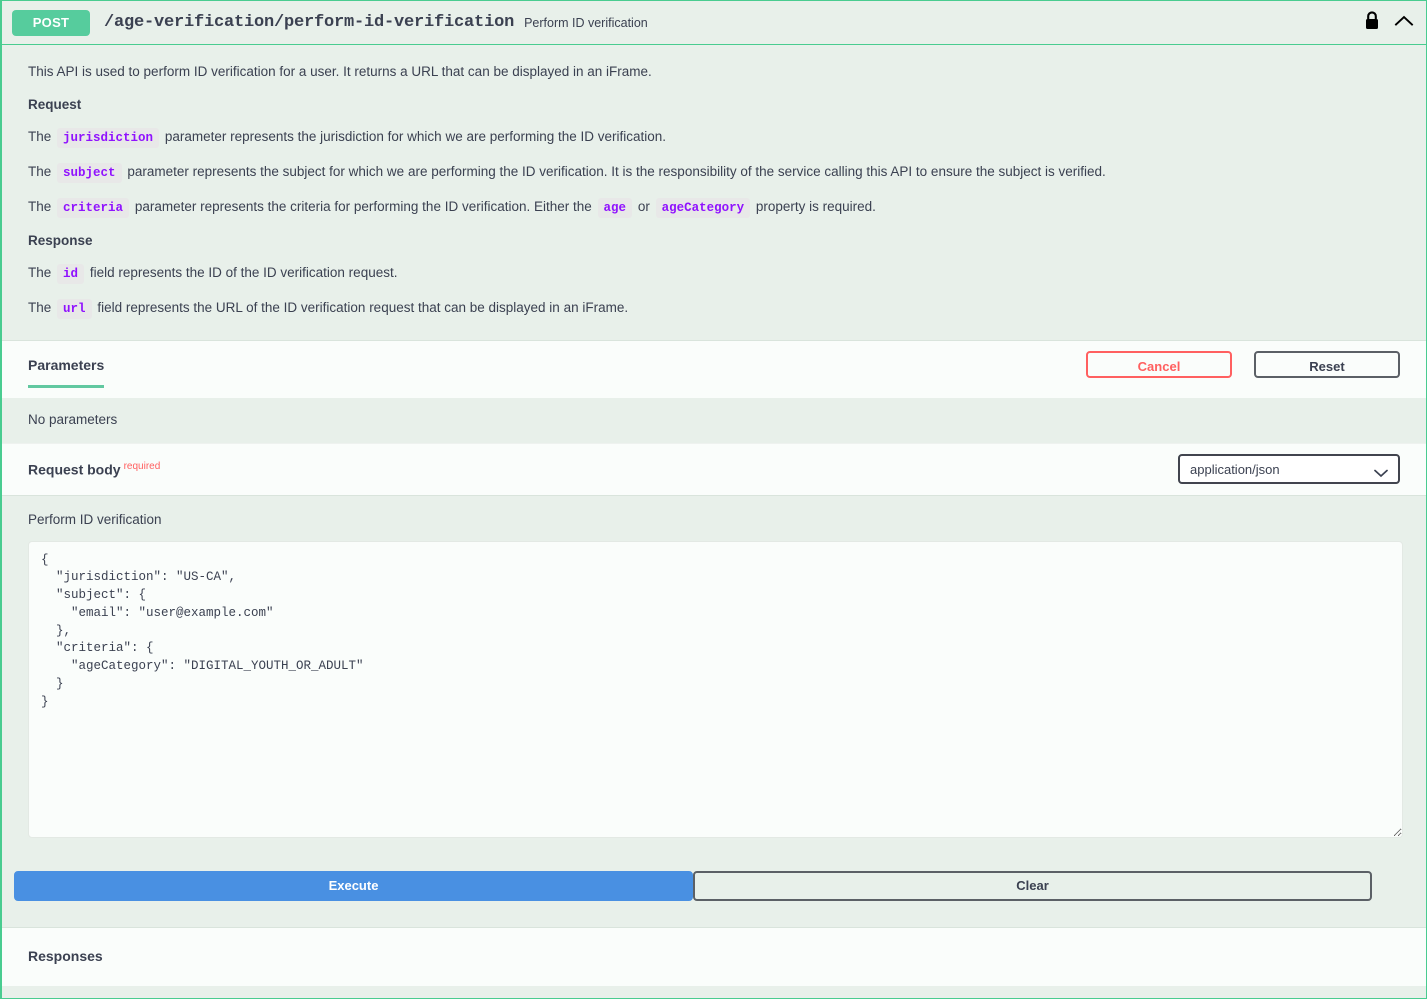 Image resolution: width=1427 pixels, height=999 pixels. What do you see at coordinates (66, 372) in the screenshot?
I see `tab-parameters: Parameters` at bounding box center [66, 372].